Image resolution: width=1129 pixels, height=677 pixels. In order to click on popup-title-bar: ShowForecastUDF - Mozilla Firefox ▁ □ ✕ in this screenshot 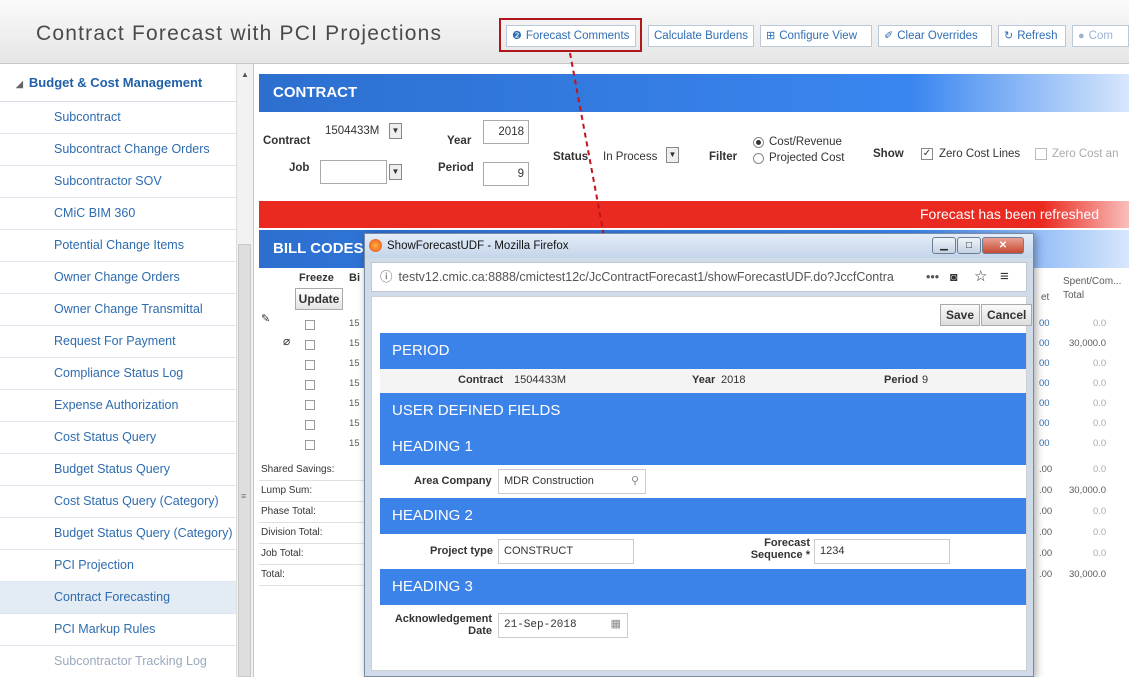, I will do `click(699, 246)`.